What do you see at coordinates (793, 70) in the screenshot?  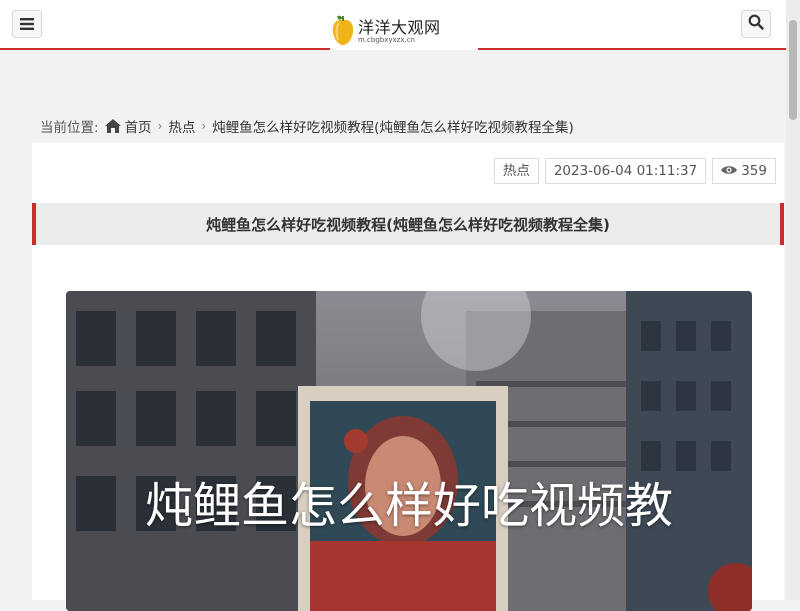 I see `scrollbar-thumb` at bounding box center [793, 70].